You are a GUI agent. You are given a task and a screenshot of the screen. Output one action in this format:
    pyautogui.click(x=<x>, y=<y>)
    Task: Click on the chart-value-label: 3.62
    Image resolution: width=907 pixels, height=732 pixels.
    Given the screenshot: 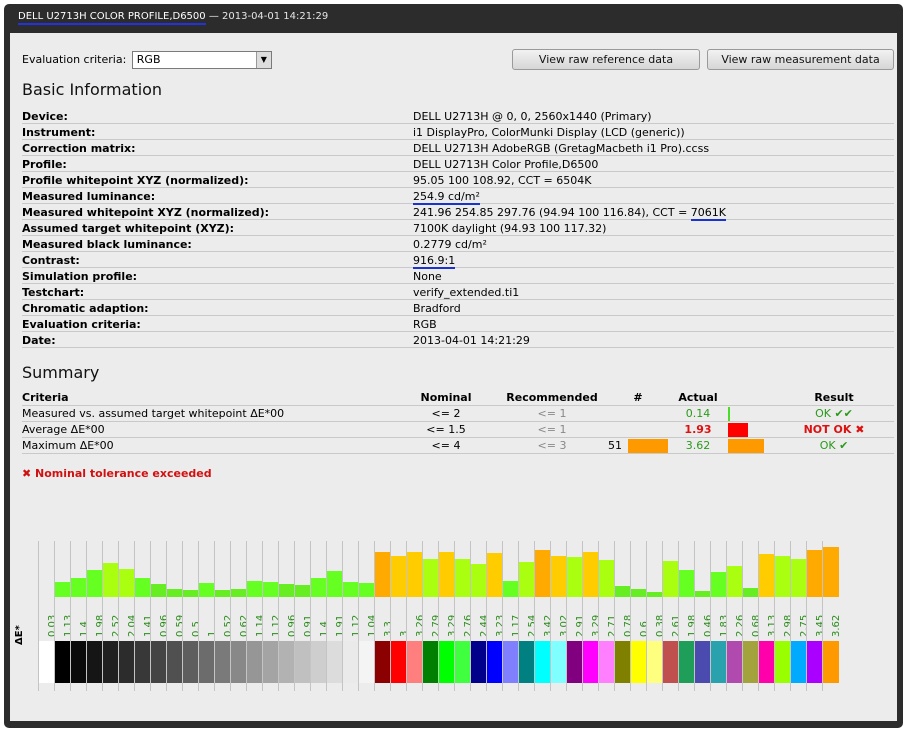 What is the action you would take?
    pyautogui.click(x=832, y=619)
    